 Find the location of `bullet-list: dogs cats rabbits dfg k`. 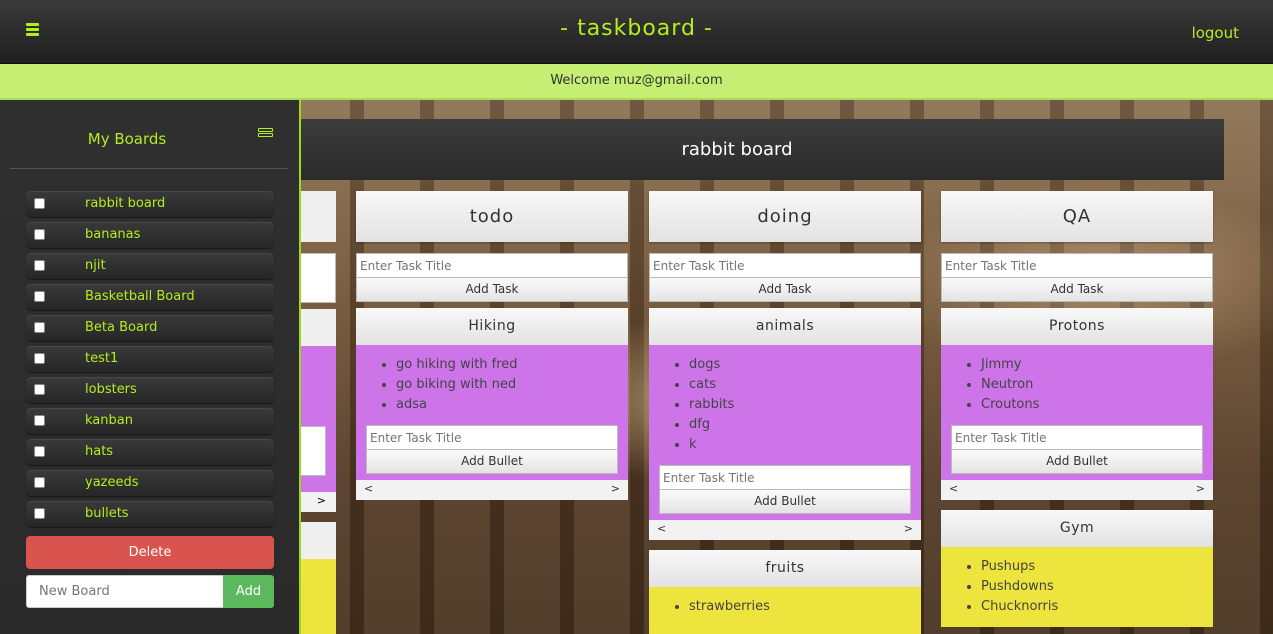

bullet-list: dogs cats rabbits dfg k is located at coordinates (800, 405).